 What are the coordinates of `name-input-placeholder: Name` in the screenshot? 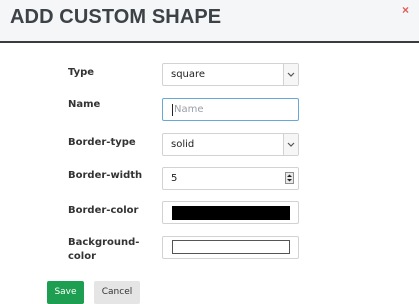 It's located at (189, 109).